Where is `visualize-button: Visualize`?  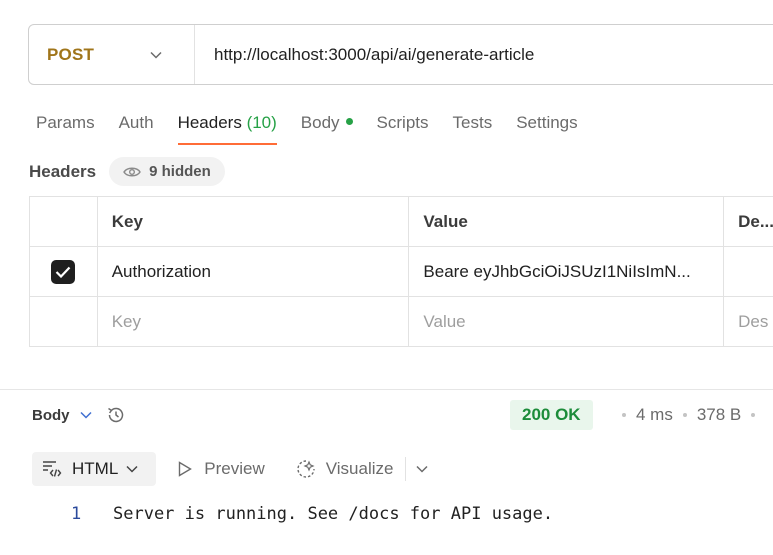
visualize-button: Visualize is located at coordinates (344, 469).